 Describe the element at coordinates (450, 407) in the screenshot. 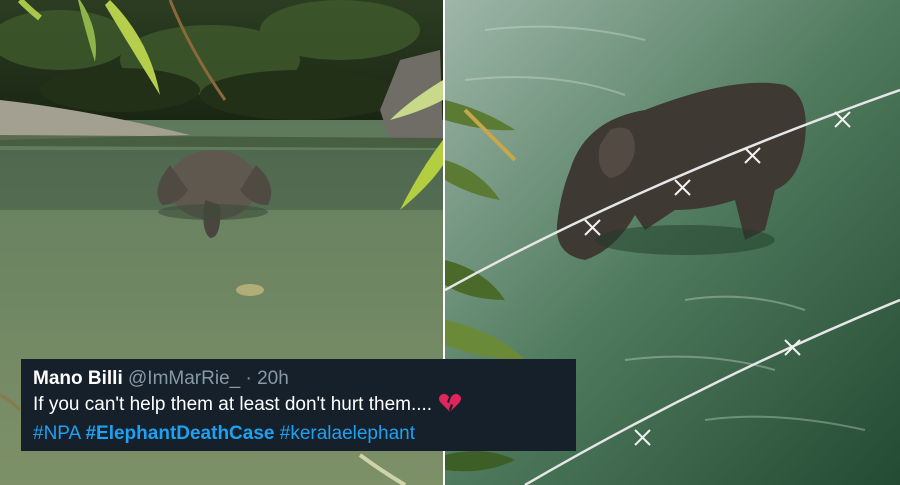

I see `broken-heart-icon` at that location.